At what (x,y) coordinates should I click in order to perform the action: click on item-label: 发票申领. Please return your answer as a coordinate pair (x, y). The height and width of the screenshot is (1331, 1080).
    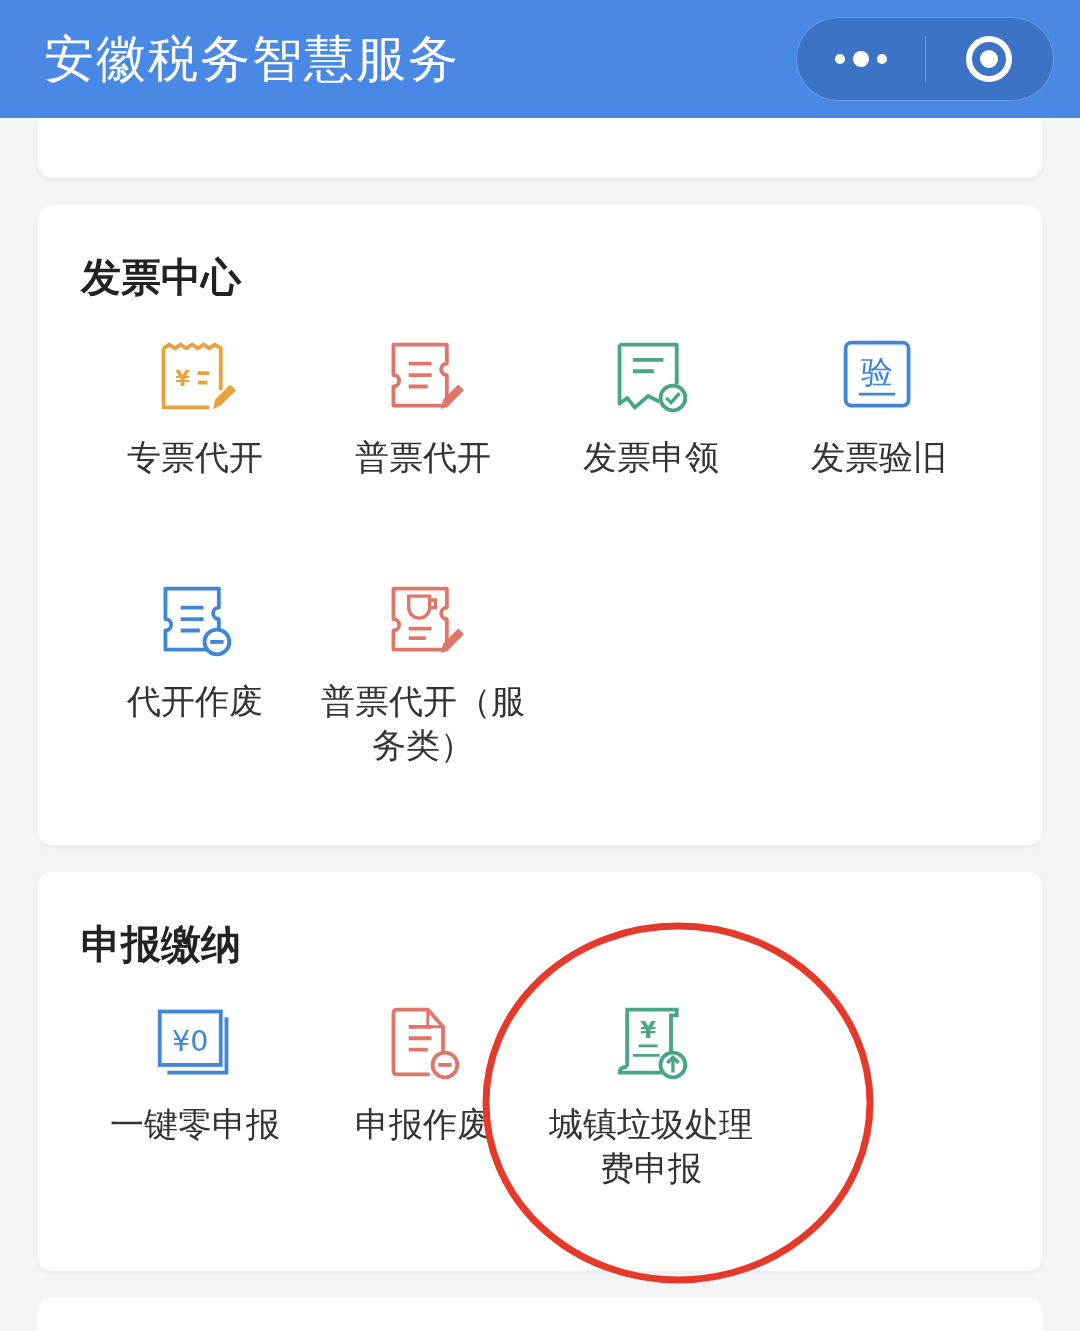
    Looking at the image, I should click on (651, 457).